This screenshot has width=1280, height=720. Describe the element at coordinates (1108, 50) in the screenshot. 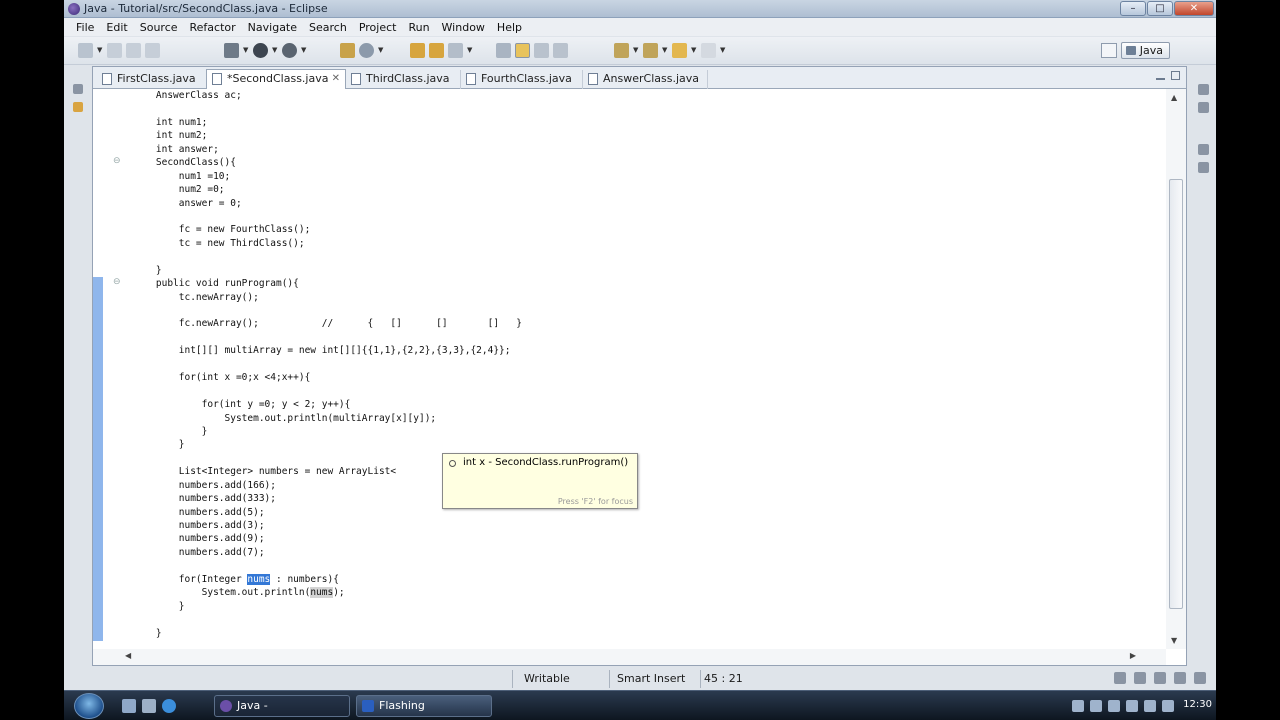

I see `open-perspective-icon` at that location.